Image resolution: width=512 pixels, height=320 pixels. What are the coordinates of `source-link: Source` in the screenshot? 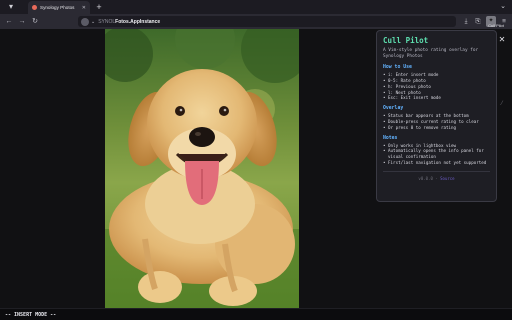 It's located at (447, 178).